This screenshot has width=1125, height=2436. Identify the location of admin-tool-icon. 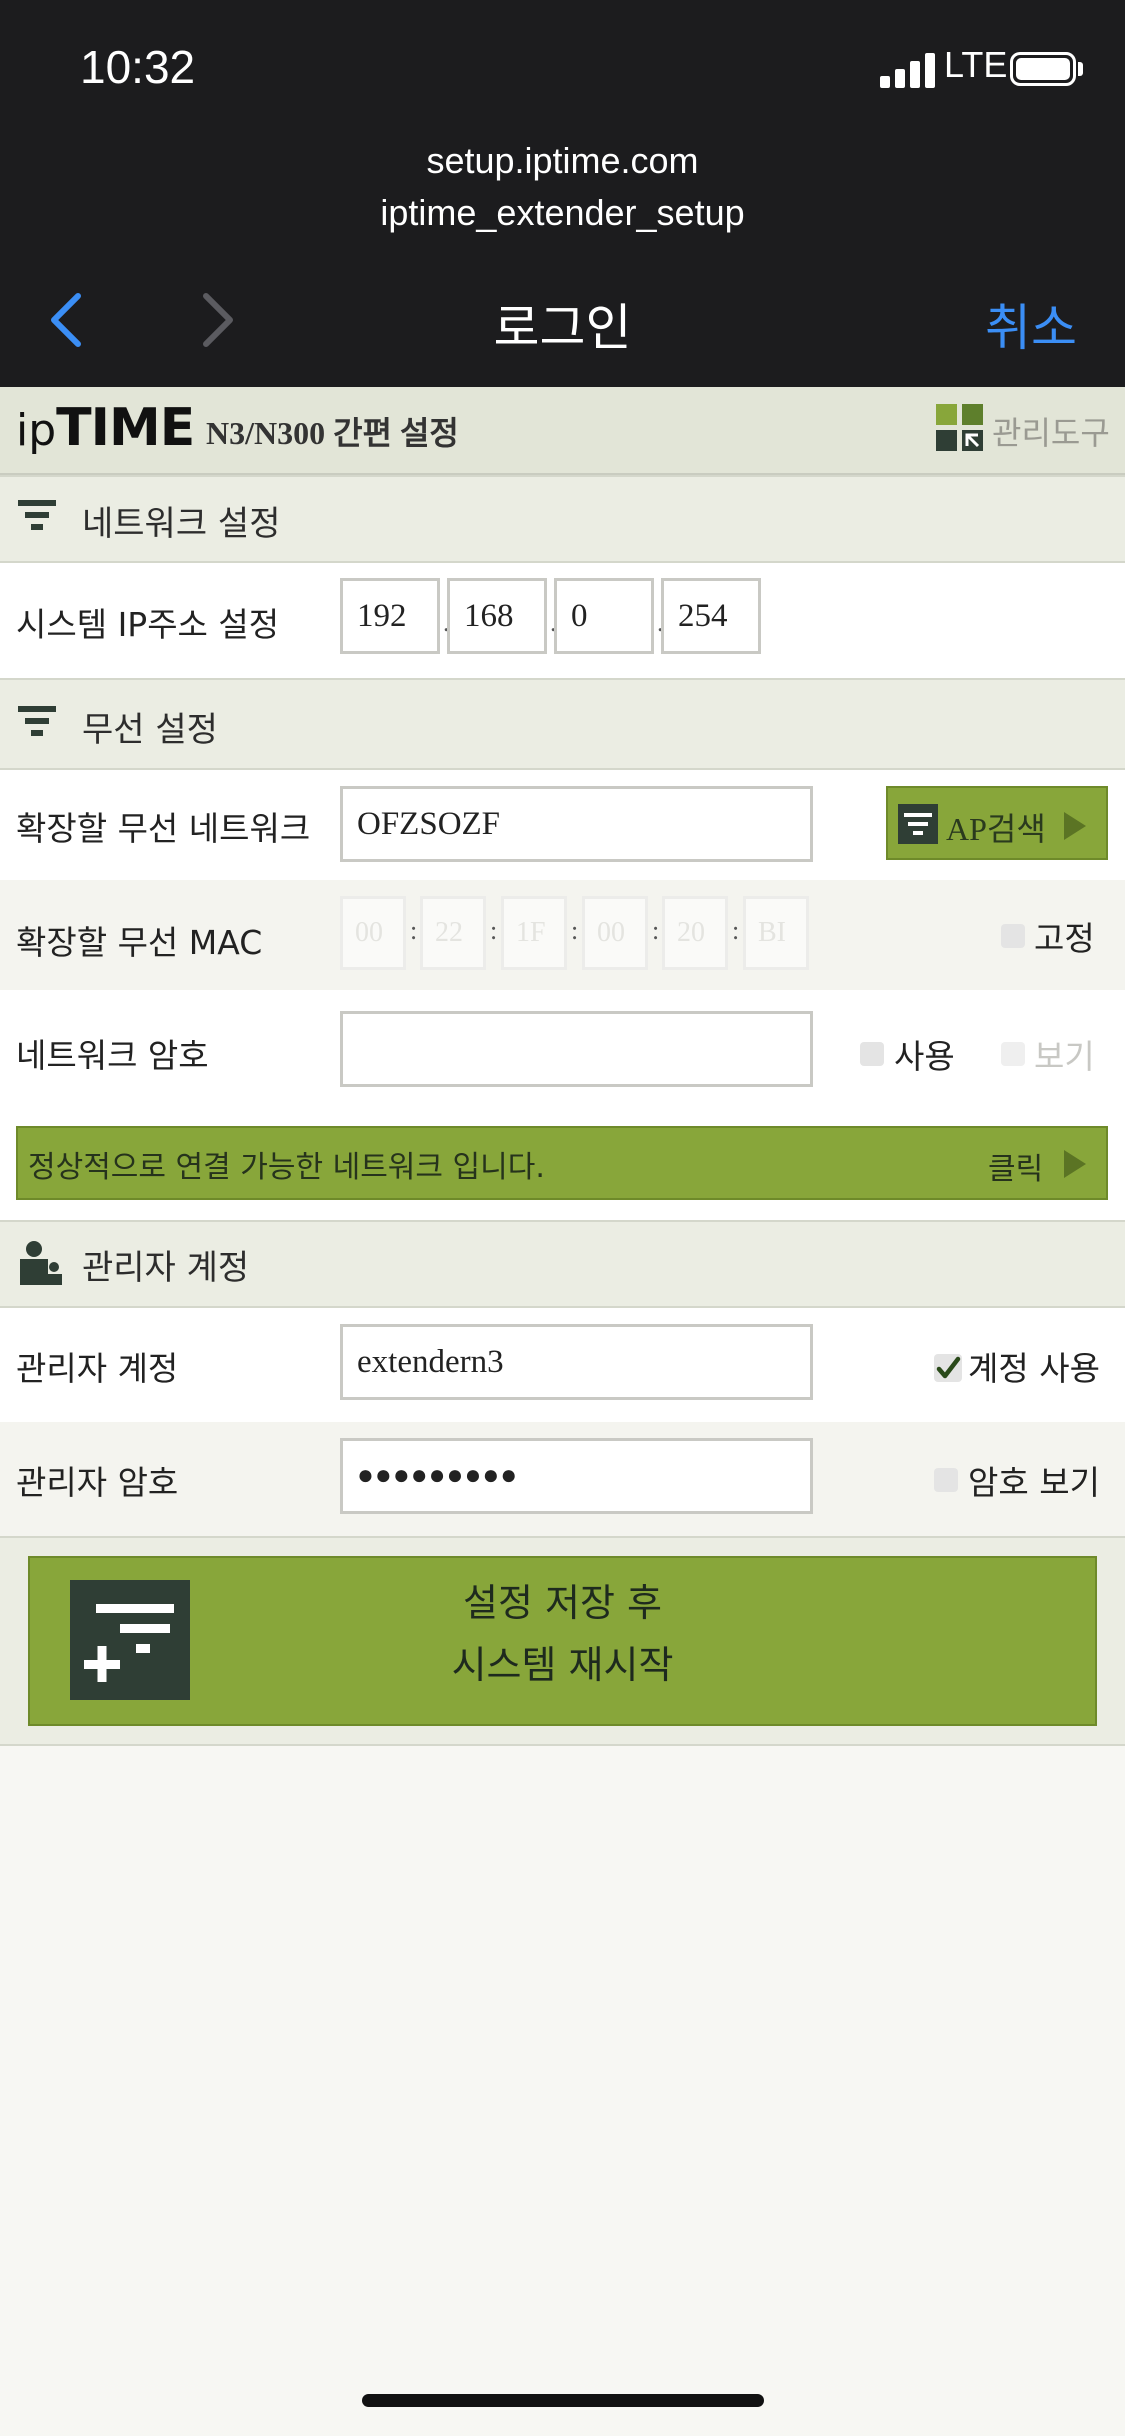
(960, 428).